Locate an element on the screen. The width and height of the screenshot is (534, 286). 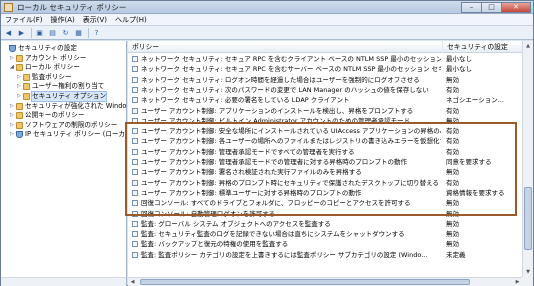
policy-name: ユーザー アカウント制御: 標準ユーザーに対する昇格時のプロンプトの動作 is located at coordinates (251, 192).